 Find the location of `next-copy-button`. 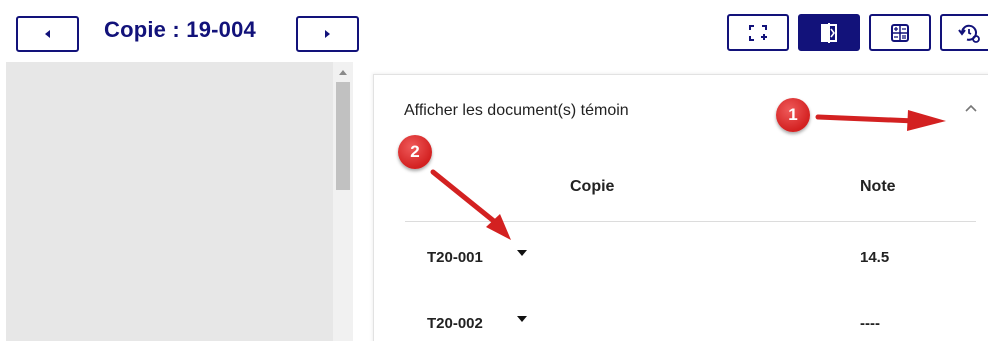

next-copy-button is located at coordinates (327, 34).